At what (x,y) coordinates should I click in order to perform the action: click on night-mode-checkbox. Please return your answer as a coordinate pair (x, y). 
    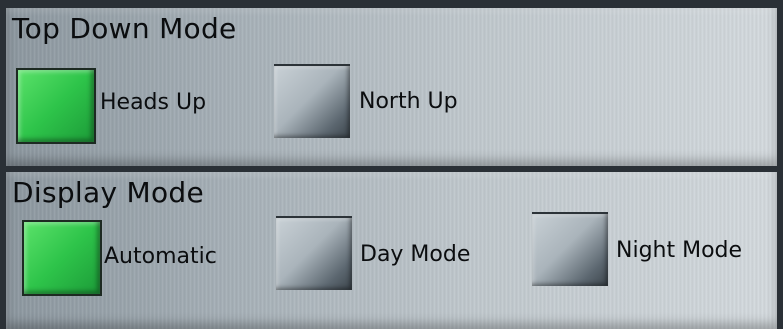
    Looking at the image, I should click on (570, 249).